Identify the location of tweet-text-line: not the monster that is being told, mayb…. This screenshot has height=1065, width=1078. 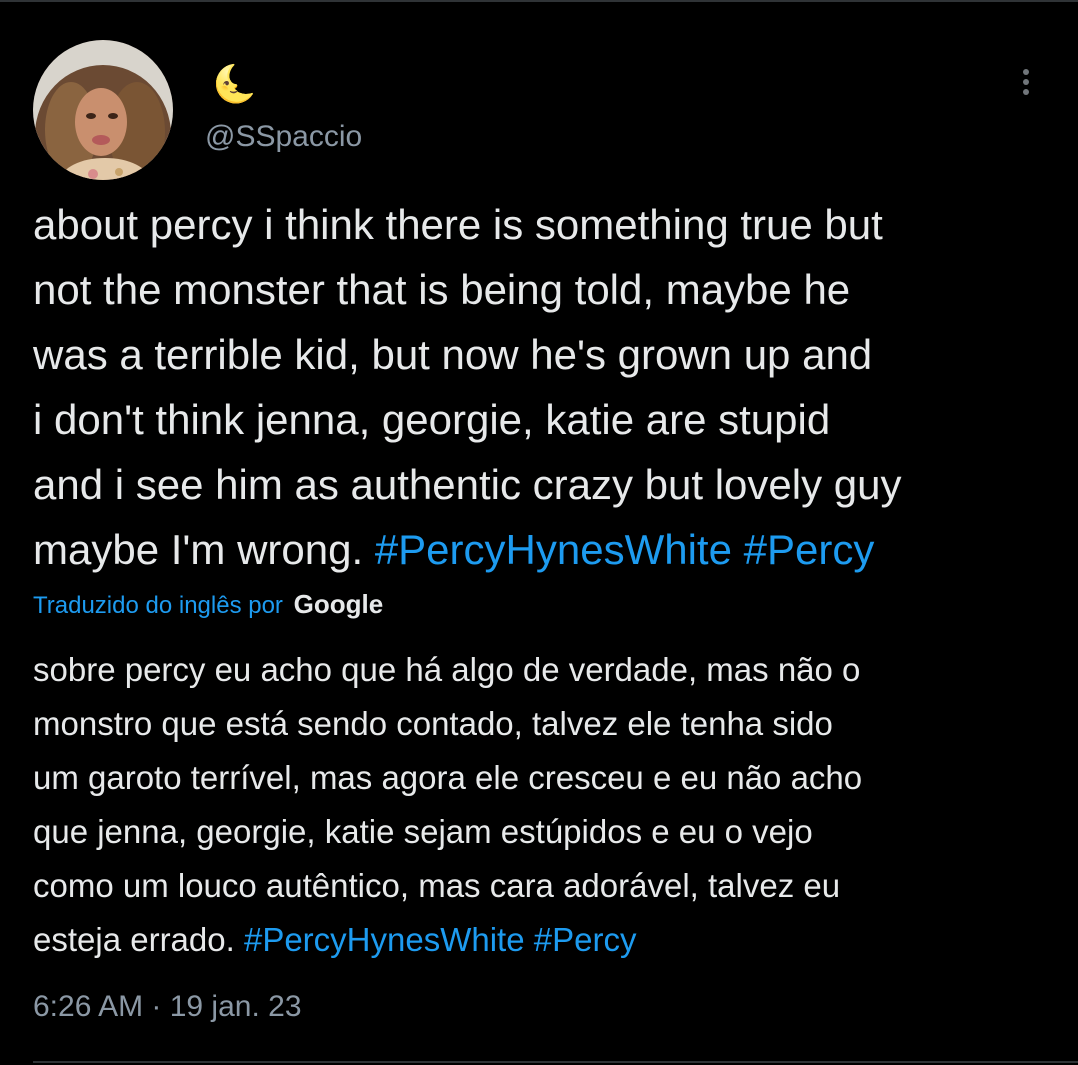
(442, 289).